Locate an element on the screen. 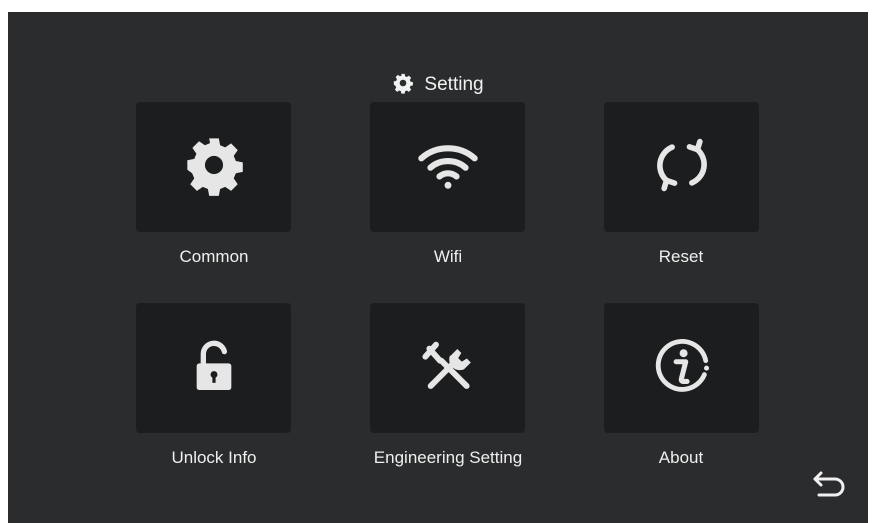  tile-common is located at coordinates (213, 167).